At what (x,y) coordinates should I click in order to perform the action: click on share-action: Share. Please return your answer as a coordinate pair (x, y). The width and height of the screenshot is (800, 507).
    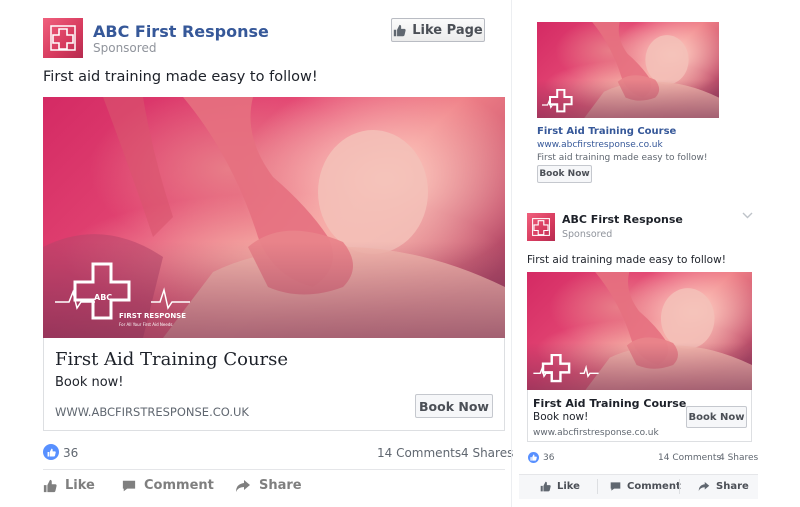
    Looking at the image, I should click on (268, 485).